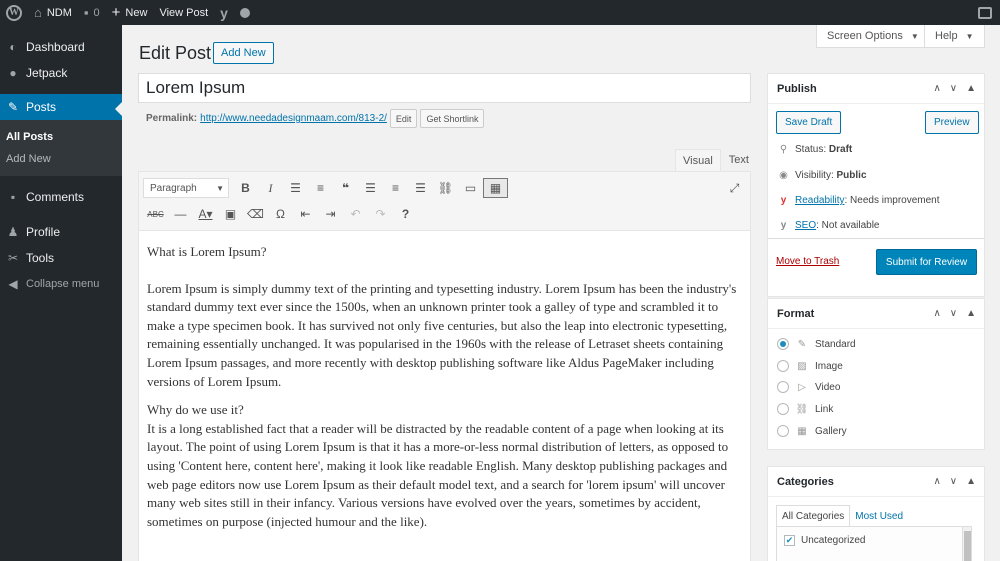 This screenshot has width=1000, height=561. Describe the element at coordinates (53, 12) in the screenshot. I see `site-name-menu: ⌂ NDM` at that location.